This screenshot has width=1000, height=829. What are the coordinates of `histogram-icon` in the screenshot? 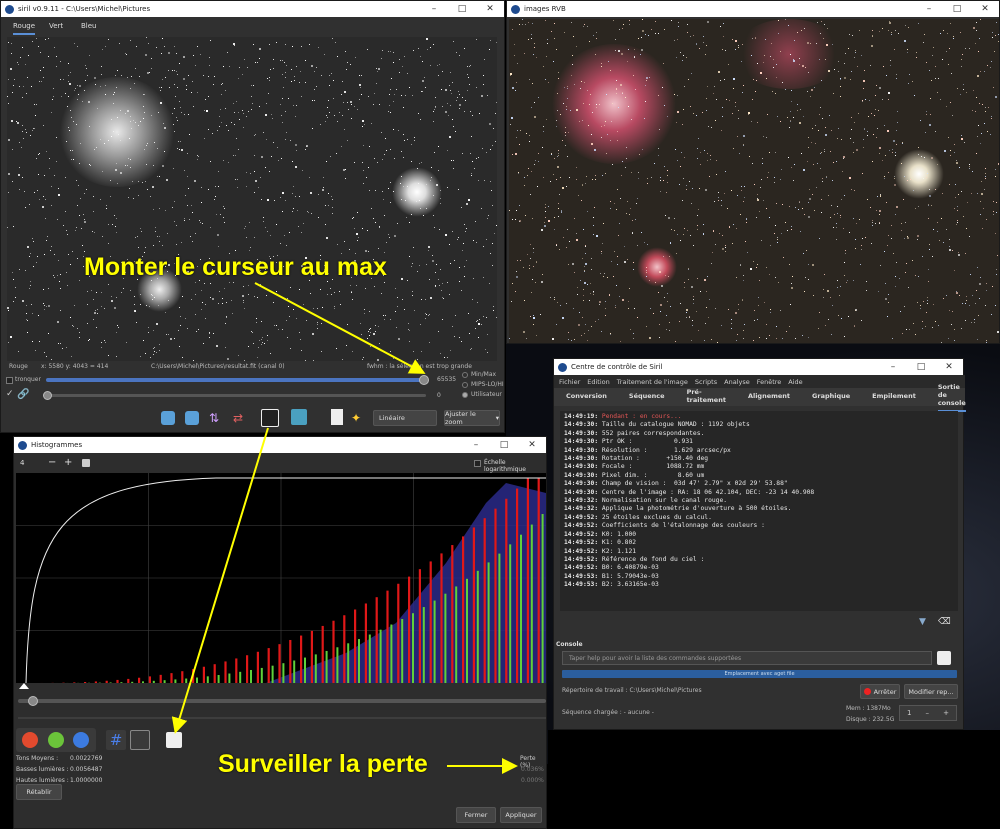 It's located at (270, 418).